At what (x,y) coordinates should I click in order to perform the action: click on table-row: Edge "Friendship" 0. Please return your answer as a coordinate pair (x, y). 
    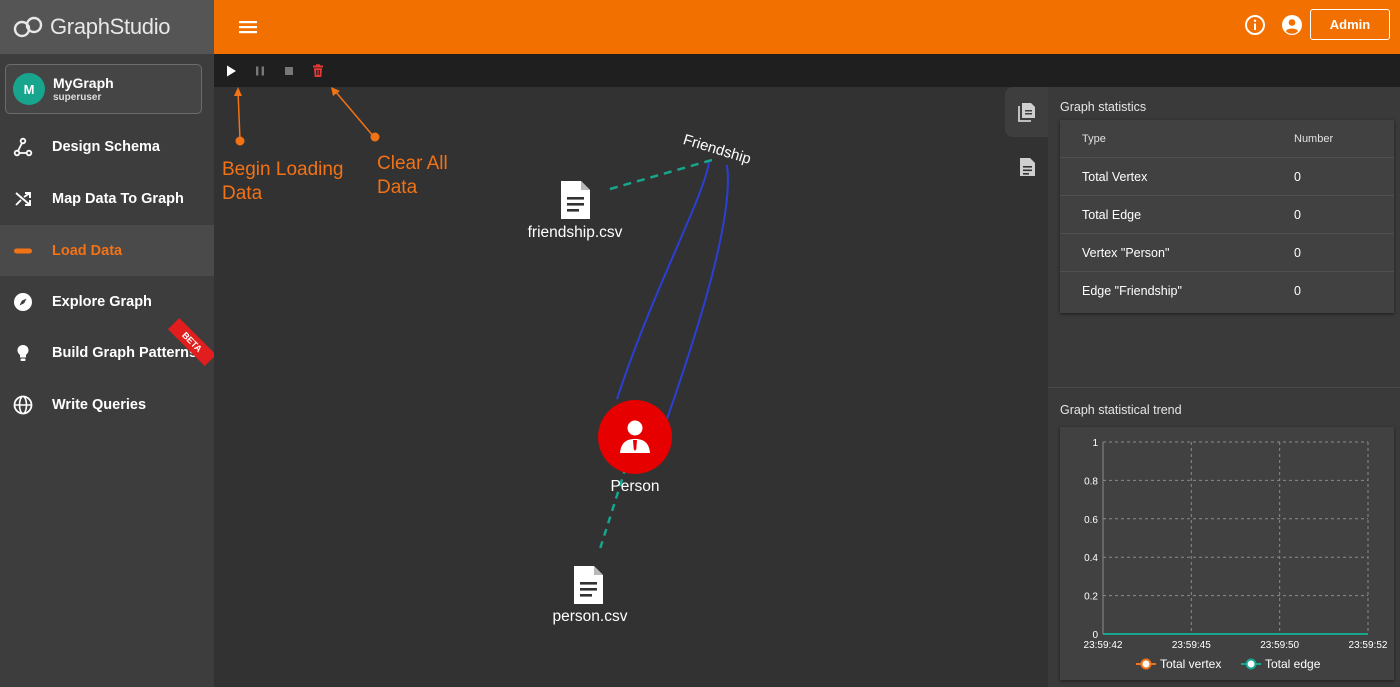
    Looking at the image, I should click on (1191, 291).